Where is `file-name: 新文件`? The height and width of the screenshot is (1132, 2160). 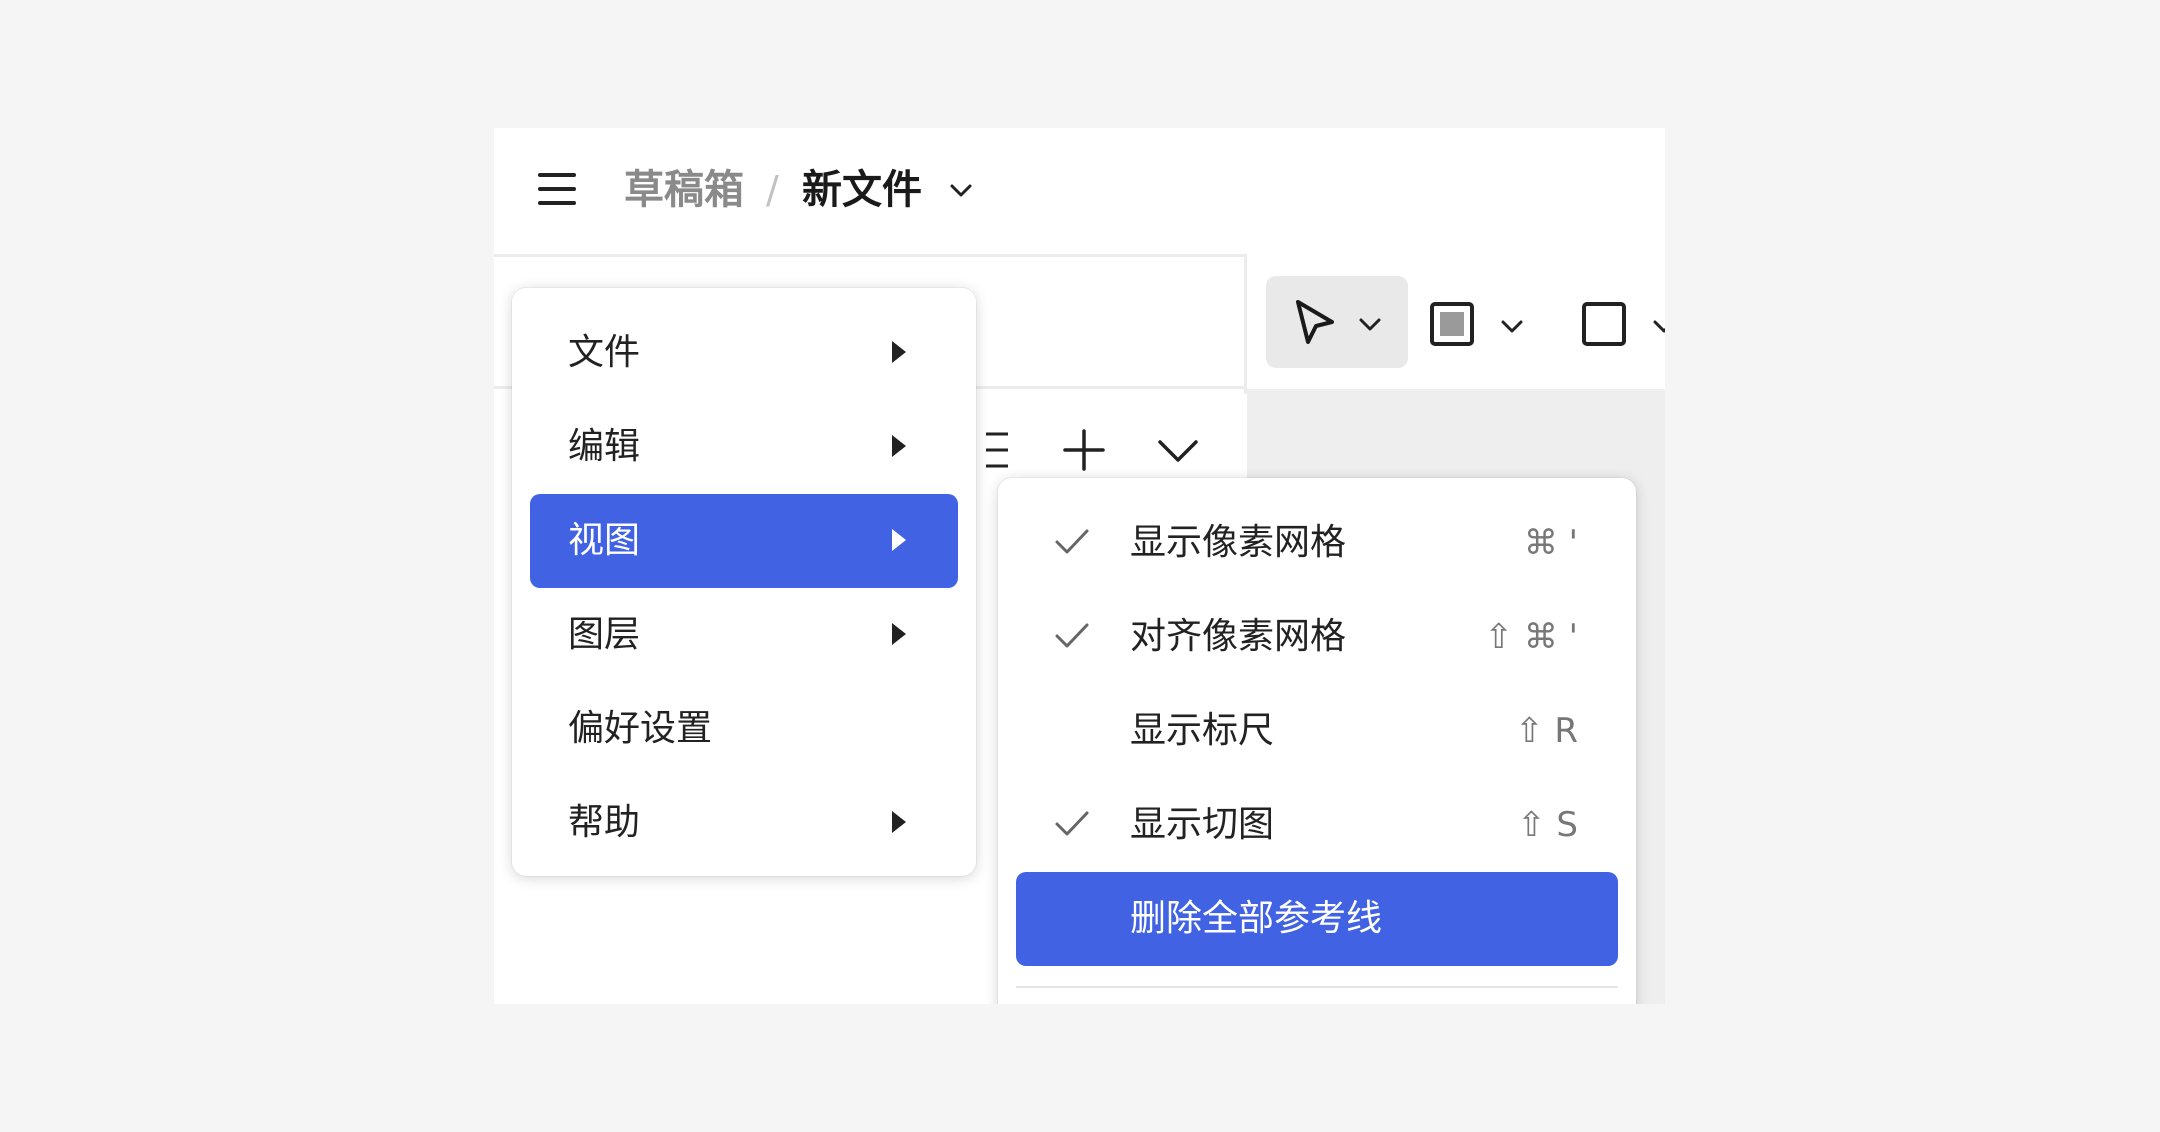
file-name: 新文件 is located at coordinates (862, 190).